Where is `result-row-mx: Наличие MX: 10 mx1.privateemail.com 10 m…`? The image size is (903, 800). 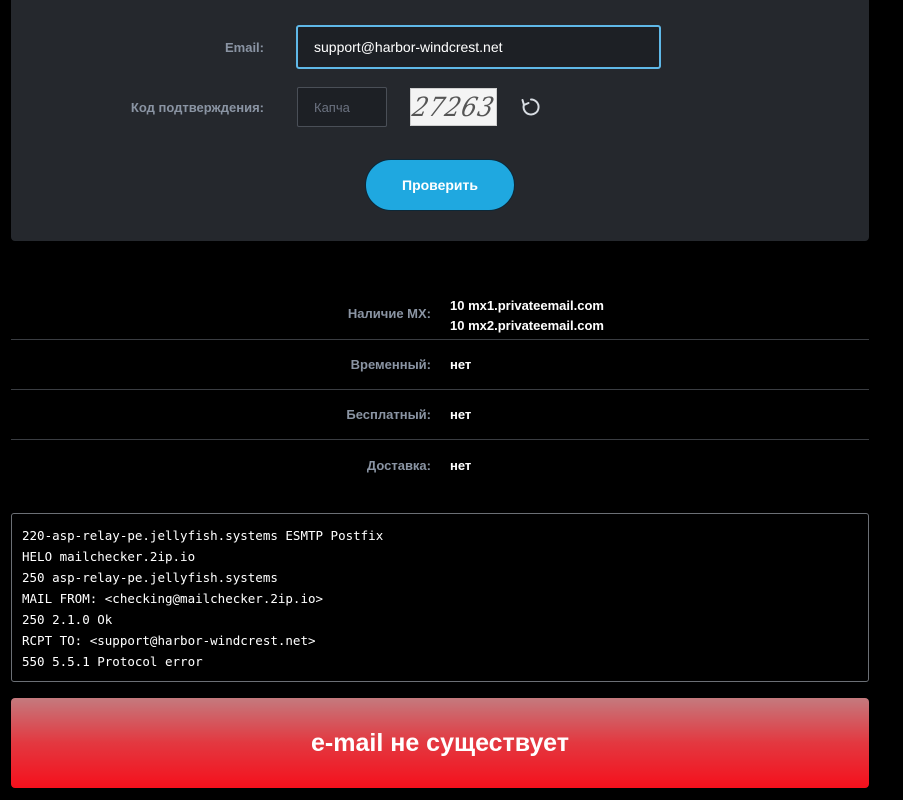 result-row-mx: Наличие MX: 10 mx1.privateemail.com 10 m… is located at coordinates (440, 310).